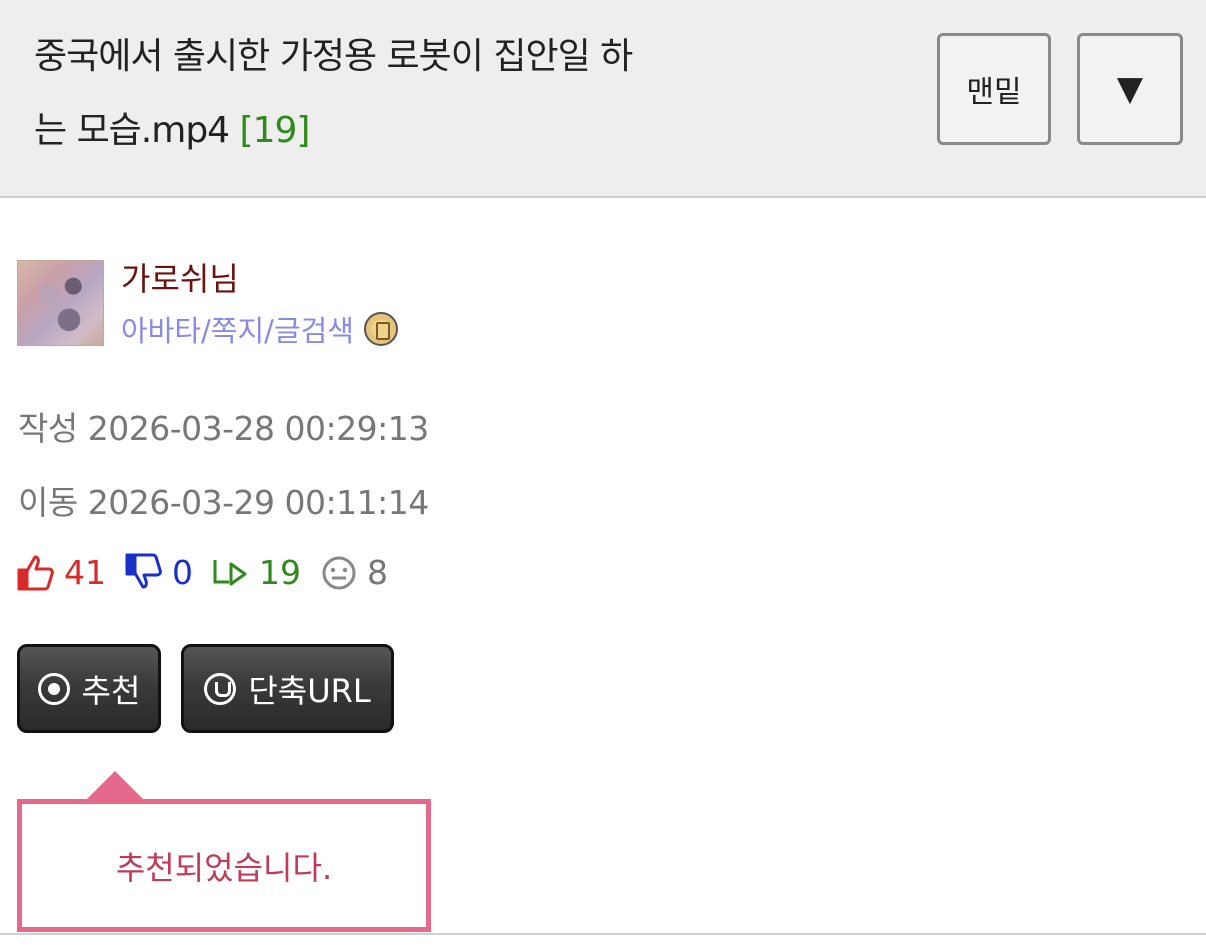  Describe the element at coordinates (220, 688) in the screenshot. I see `url-icon` at that location.